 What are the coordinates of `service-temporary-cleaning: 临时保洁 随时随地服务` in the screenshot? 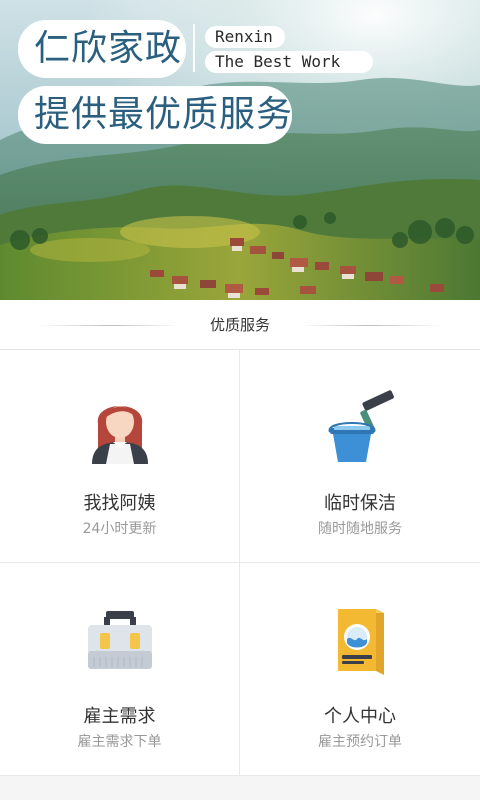 It's located at (360, 456).